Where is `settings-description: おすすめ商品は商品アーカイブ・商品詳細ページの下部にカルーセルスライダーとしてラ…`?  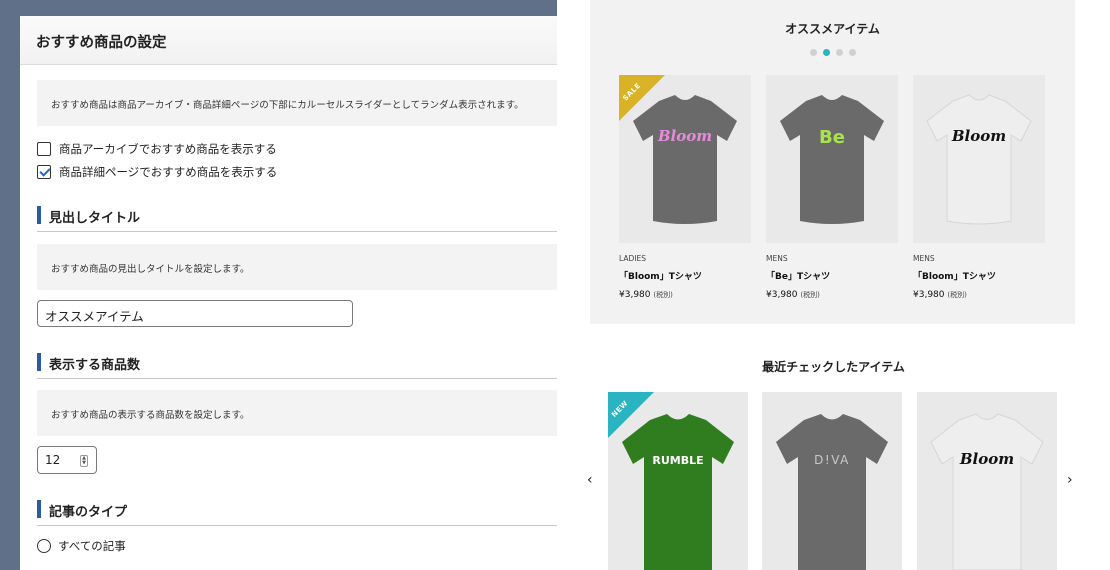 settings-description: おすすめ商品は商品アーカイブ・商品詳細ページの下部にカルーセルスライダーとしてラ… is located at coordinates (297, 103).